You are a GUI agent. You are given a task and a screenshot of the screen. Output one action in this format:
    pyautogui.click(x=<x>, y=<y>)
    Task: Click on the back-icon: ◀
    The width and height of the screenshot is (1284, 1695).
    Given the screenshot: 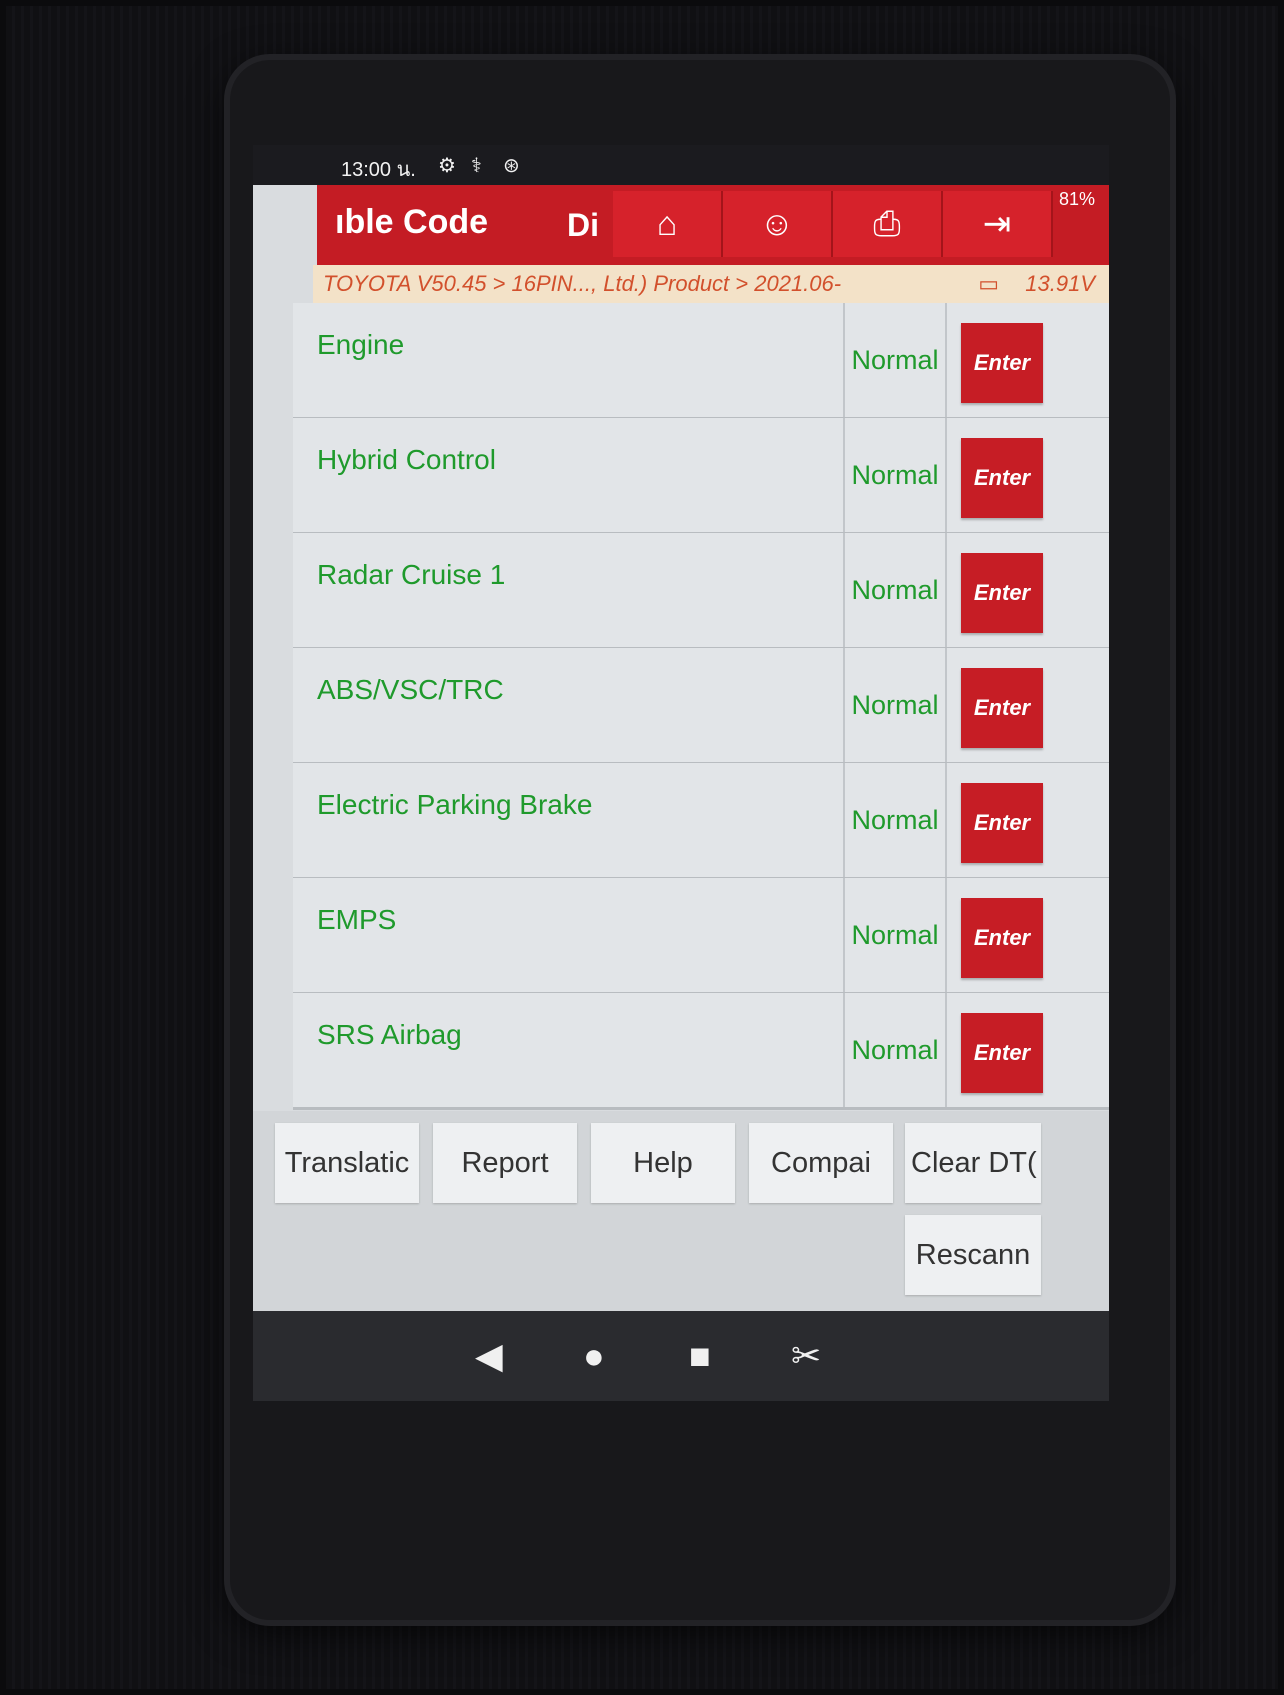 What is the action you would take?
    pyautogui.click(x=489, y=1356)
    